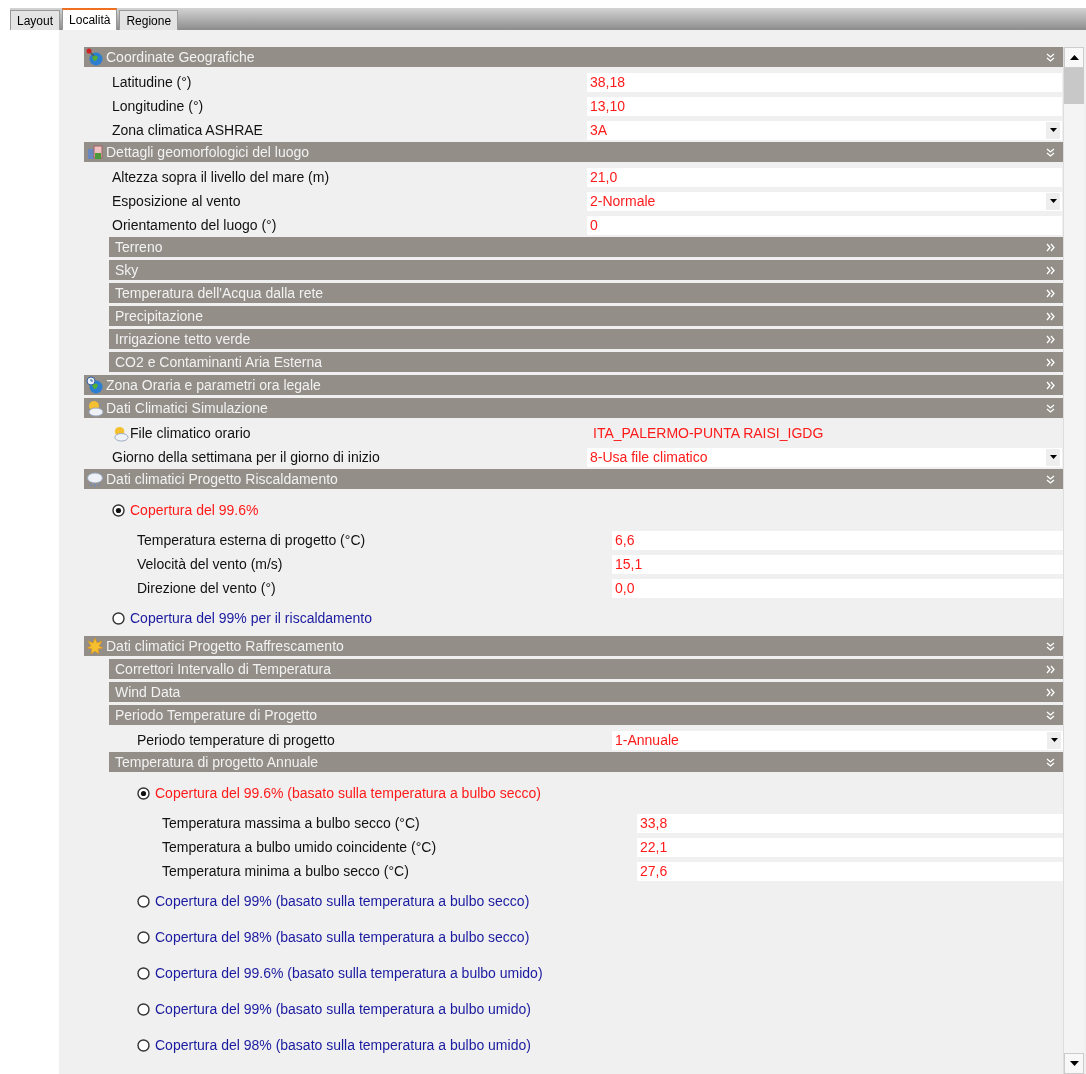 The width and height of the screenshot is (1086, 1074). Describe the element at coordinates (1074, 57) in the screenshot. I see `scroll-up-icon` at that location.